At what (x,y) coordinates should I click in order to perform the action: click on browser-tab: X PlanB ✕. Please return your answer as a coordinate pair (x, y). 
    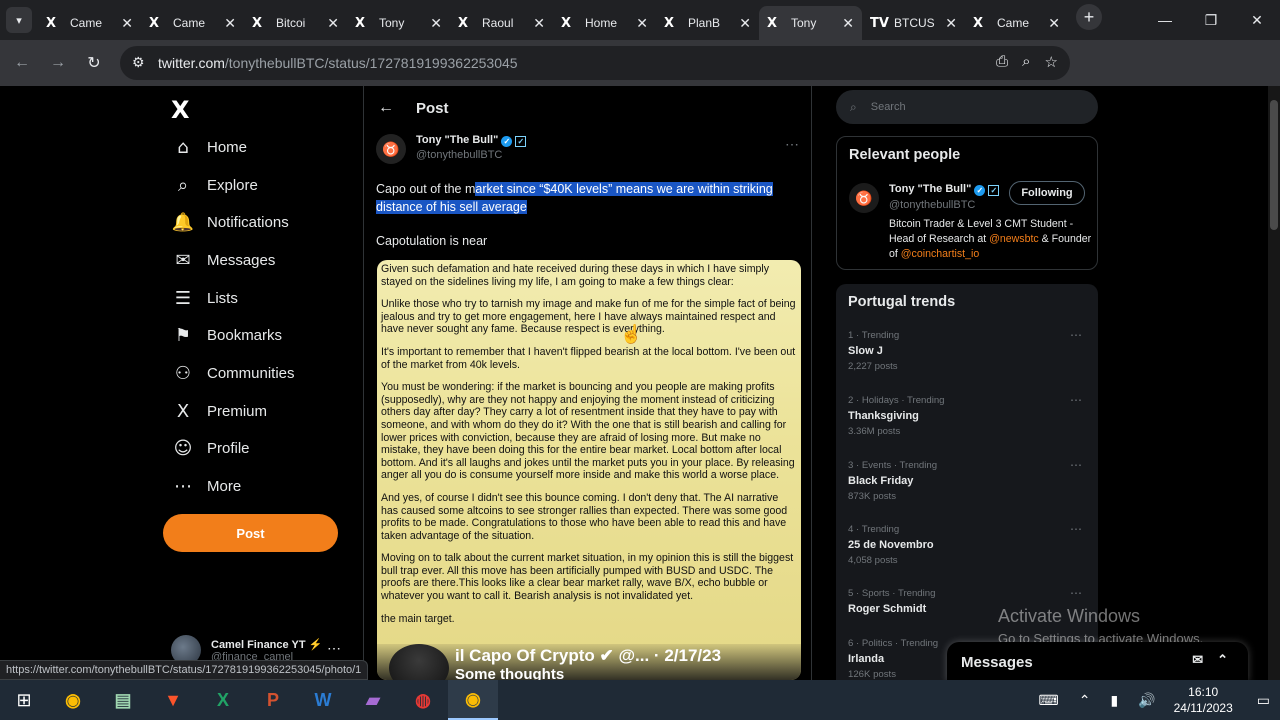
    Looking at the image, I should click on (707, 23).